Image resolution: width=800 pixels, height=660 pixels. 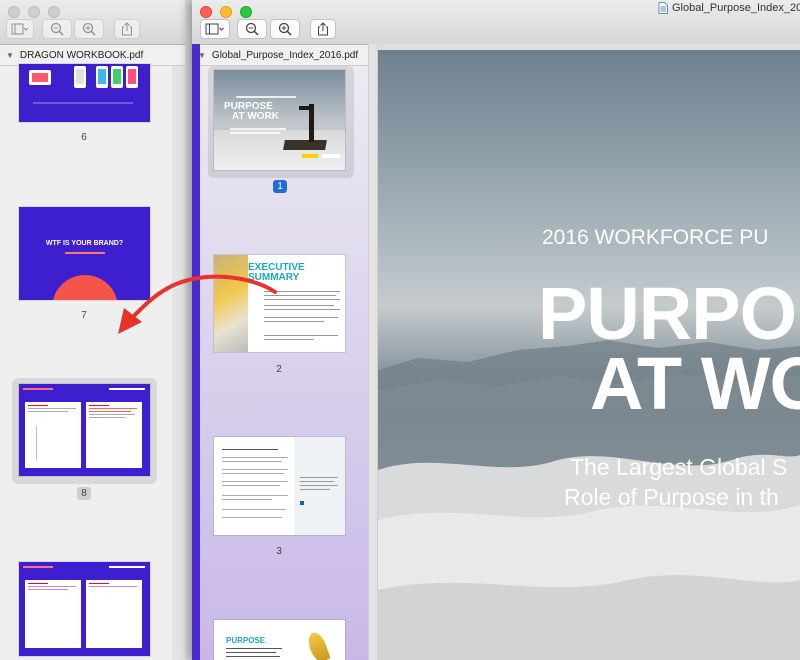 What do you see at coordinates (196, 352) in the screenshot?
I see `window-edge-strip` at bounding box center [196, 352].